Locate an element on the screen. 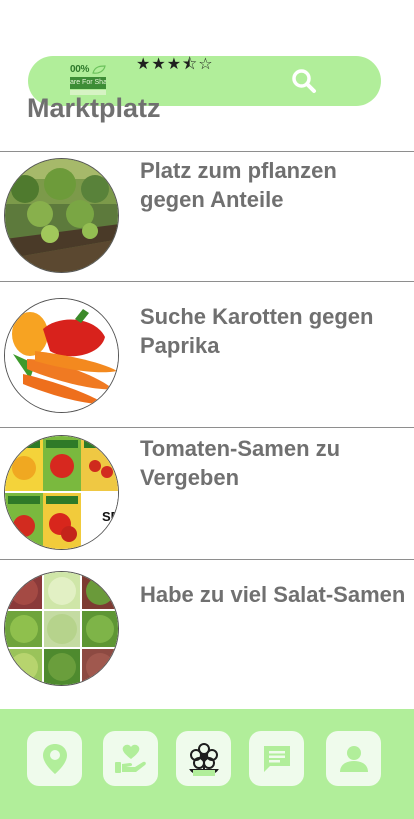  leaf-icon is located at coordinates (99, 69).